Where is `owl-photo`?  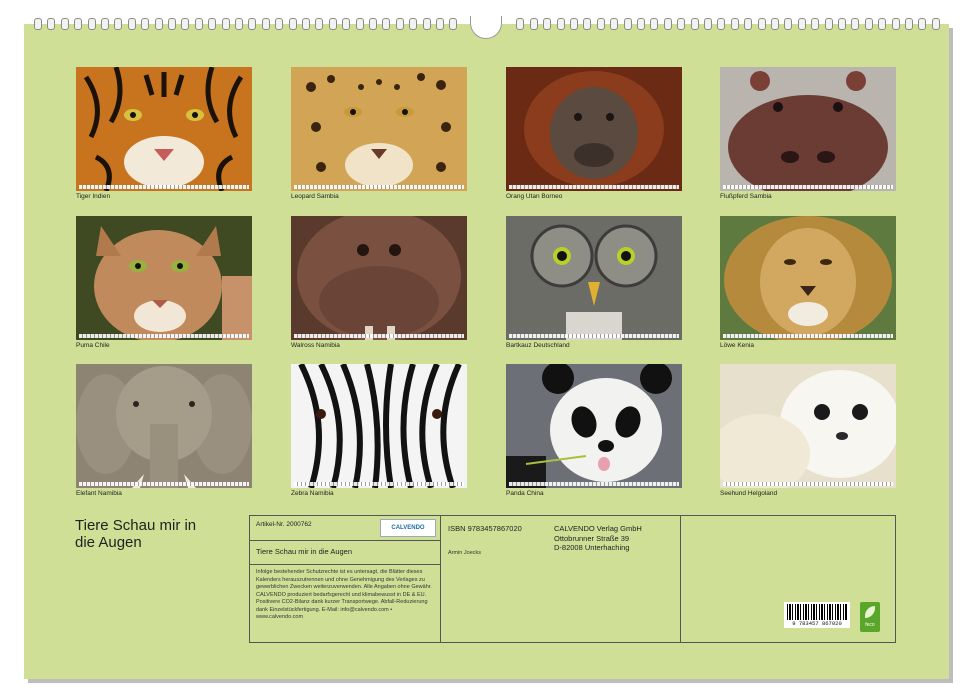 owl-photo is located at coordinates (594, 278).